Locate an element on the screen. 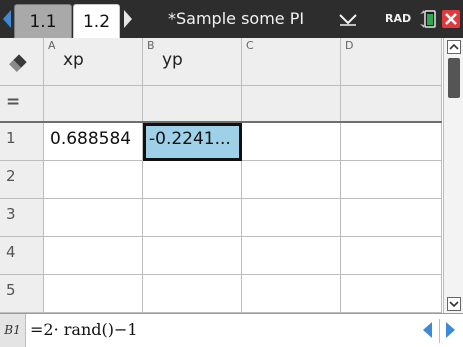 Image resolution: width=463 pixels, height=347 pixels. cell-d5 is located at coordinates (391, 294).